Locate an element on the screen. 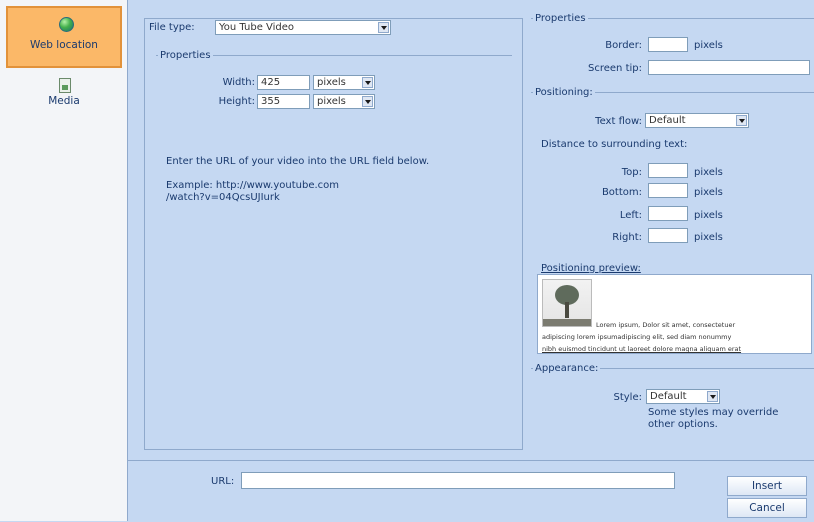 This screenshot has height=522, width=814. properties-legend: Properties is located at coordinates (185, 55).